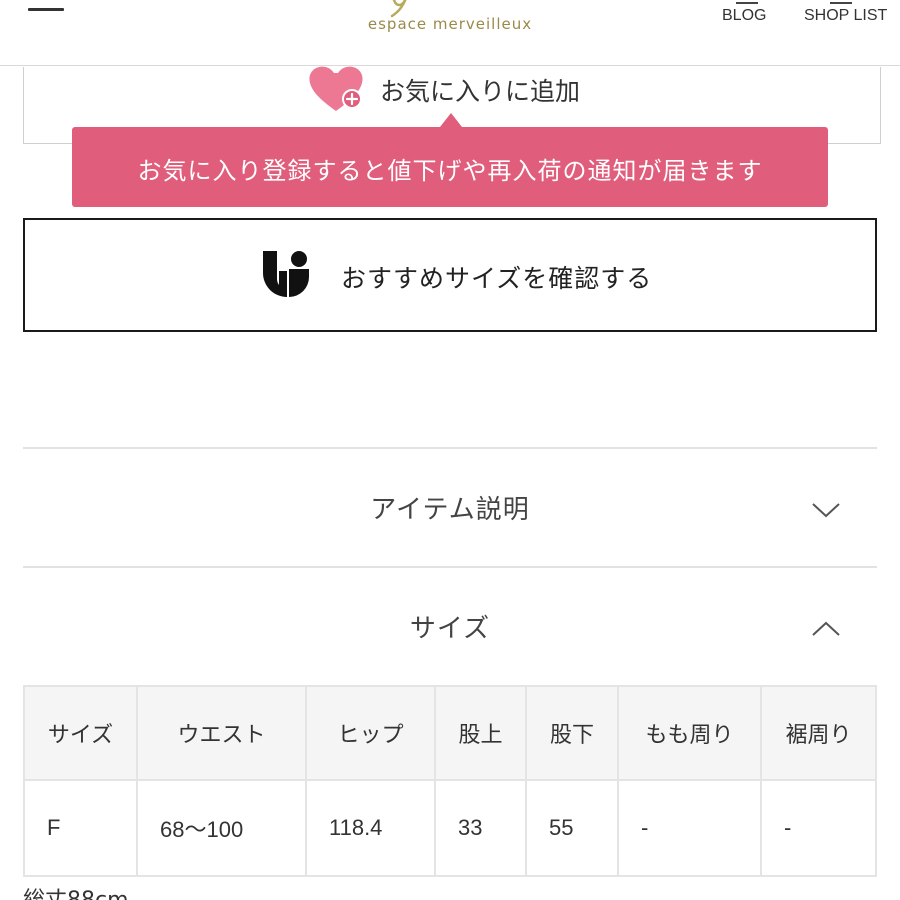  I want to click on table-header-cell: ヒップ, so click(371, 733).